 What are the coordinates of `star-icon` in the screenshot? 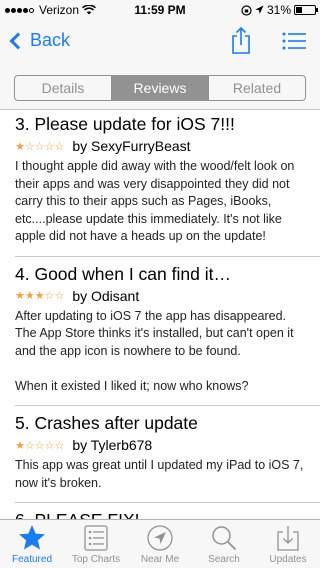 It's located at (32, 537).